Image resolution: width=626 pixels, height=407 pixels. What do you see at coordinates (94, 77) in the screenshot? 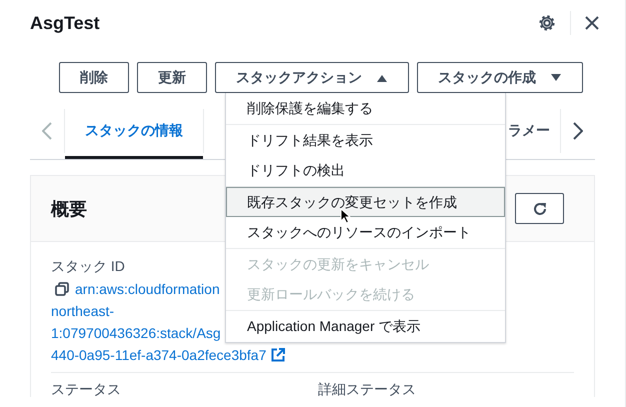
I see `action-button: 削除` at bounding box center [94, 77].